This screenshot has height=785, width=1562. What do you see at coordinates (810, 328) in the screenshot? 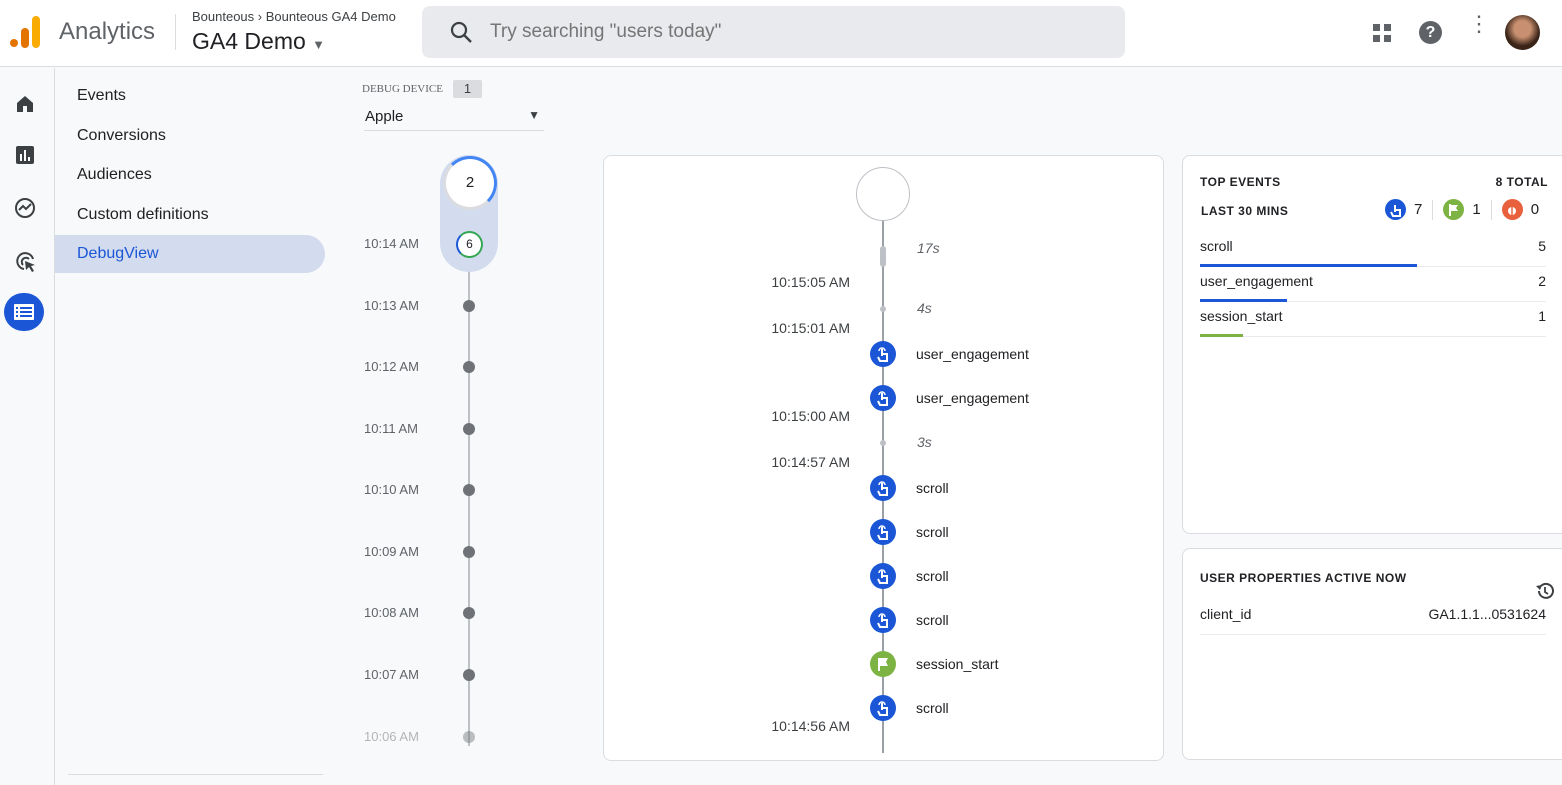
I see `timestamp-label: 10:15:01 AM` at bounding box center [810, 328].